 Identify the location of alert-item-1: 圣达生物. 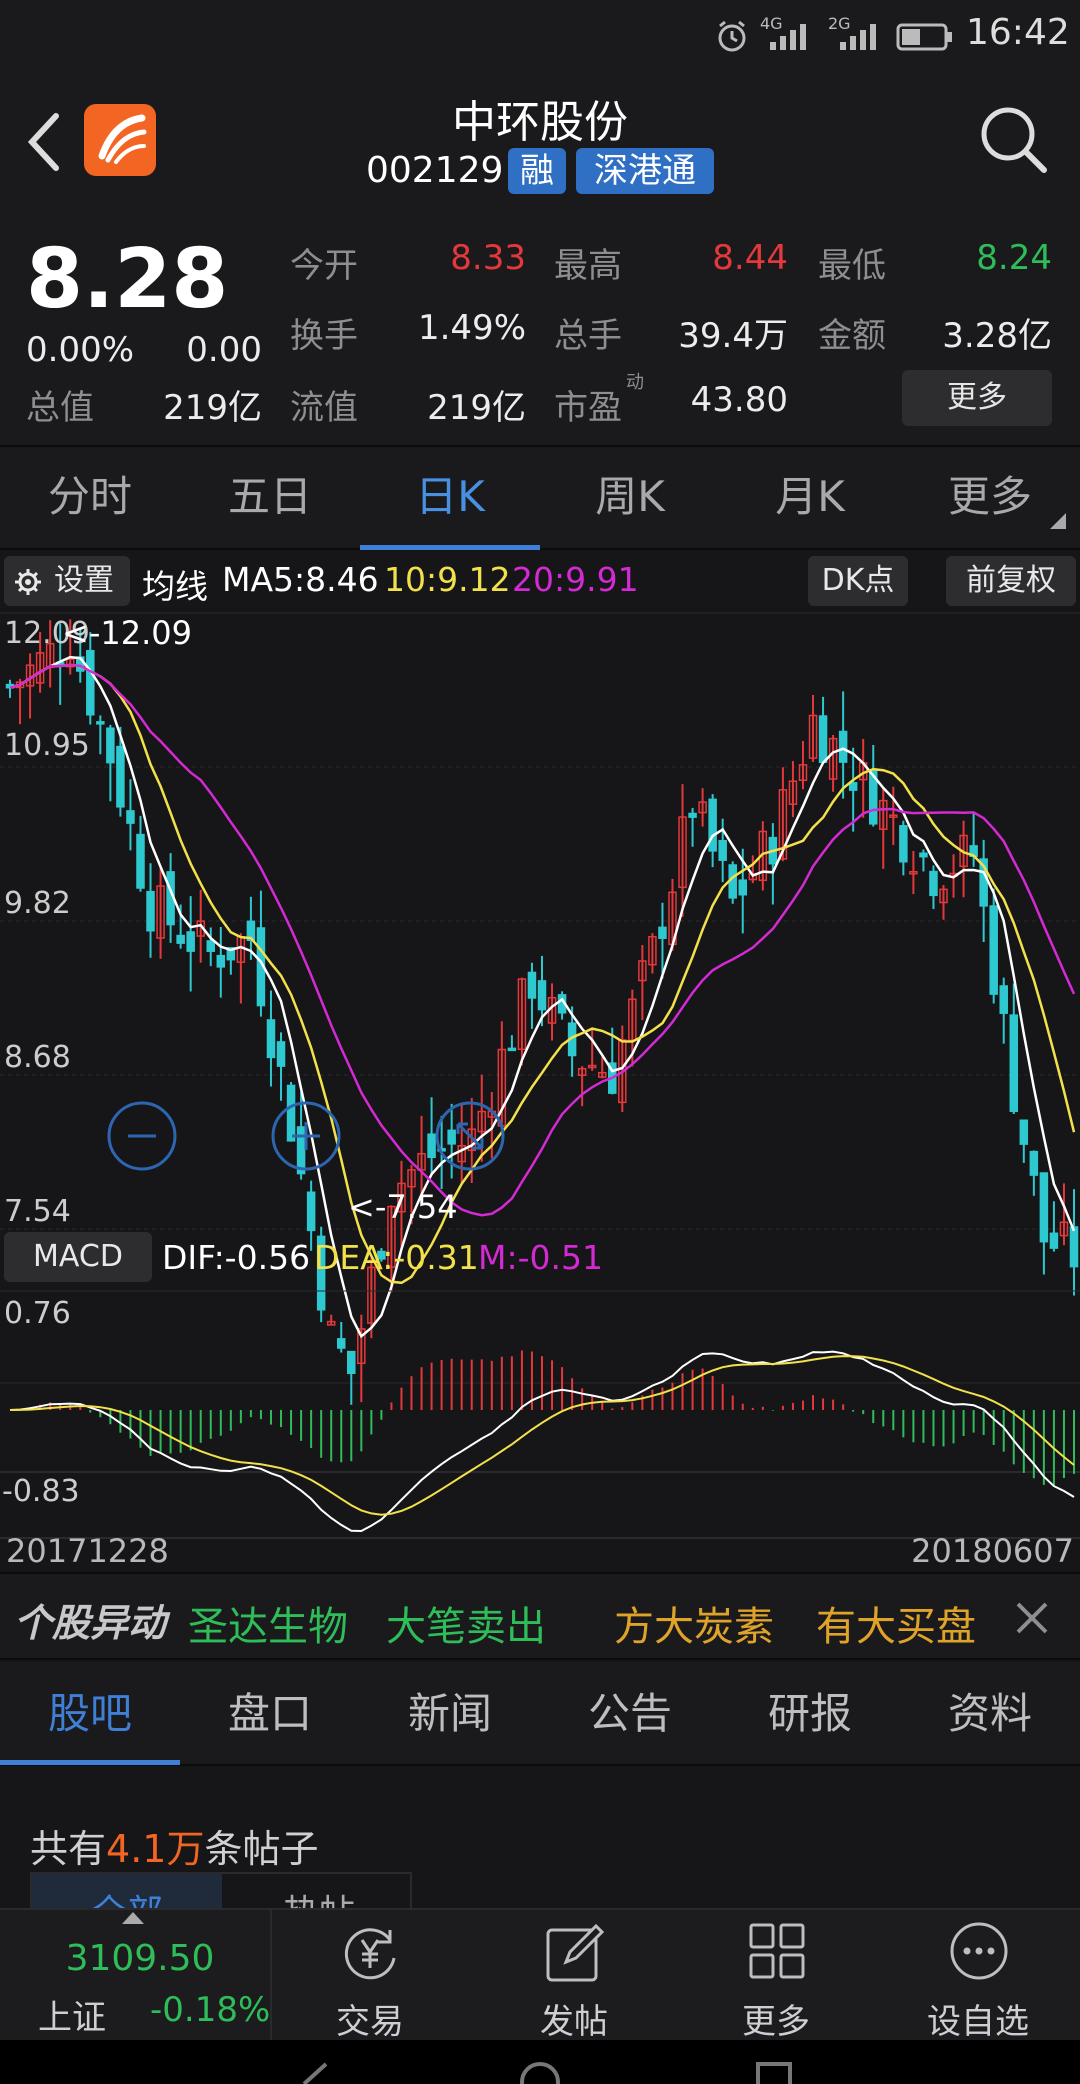
(268, 1623).